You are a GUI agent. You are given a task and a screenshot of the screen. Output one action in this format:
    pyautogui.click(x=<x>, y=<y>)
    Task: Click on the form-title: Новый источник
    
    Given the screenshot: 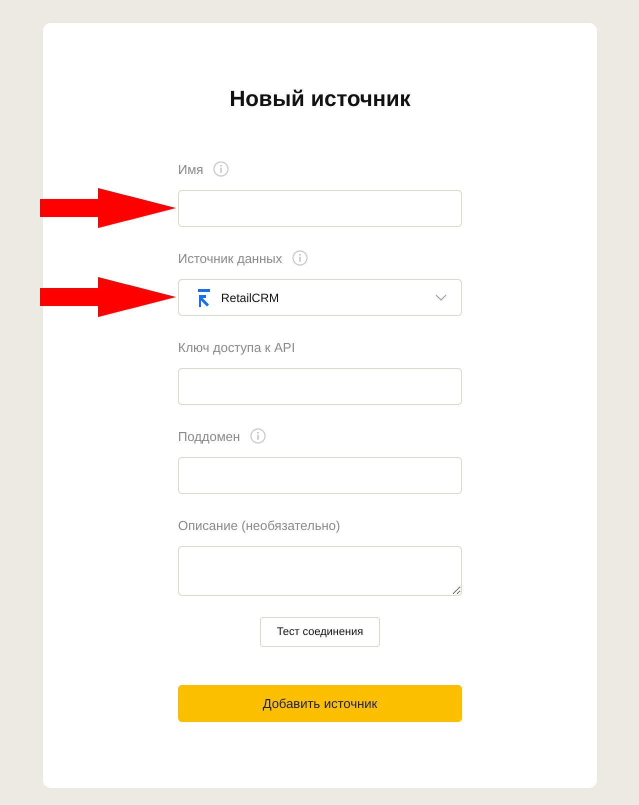 What is the action you would take?
    pyautogui.click(x=320, y=99)
    